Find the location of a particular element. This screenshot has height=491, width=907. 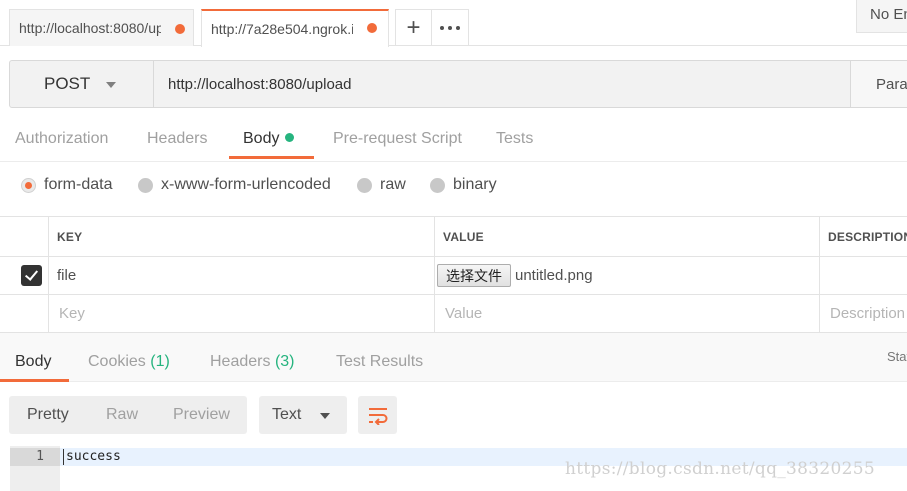

body-type-urlencoded: x-www-form-urlencoded is located at coordinates (234, 185).